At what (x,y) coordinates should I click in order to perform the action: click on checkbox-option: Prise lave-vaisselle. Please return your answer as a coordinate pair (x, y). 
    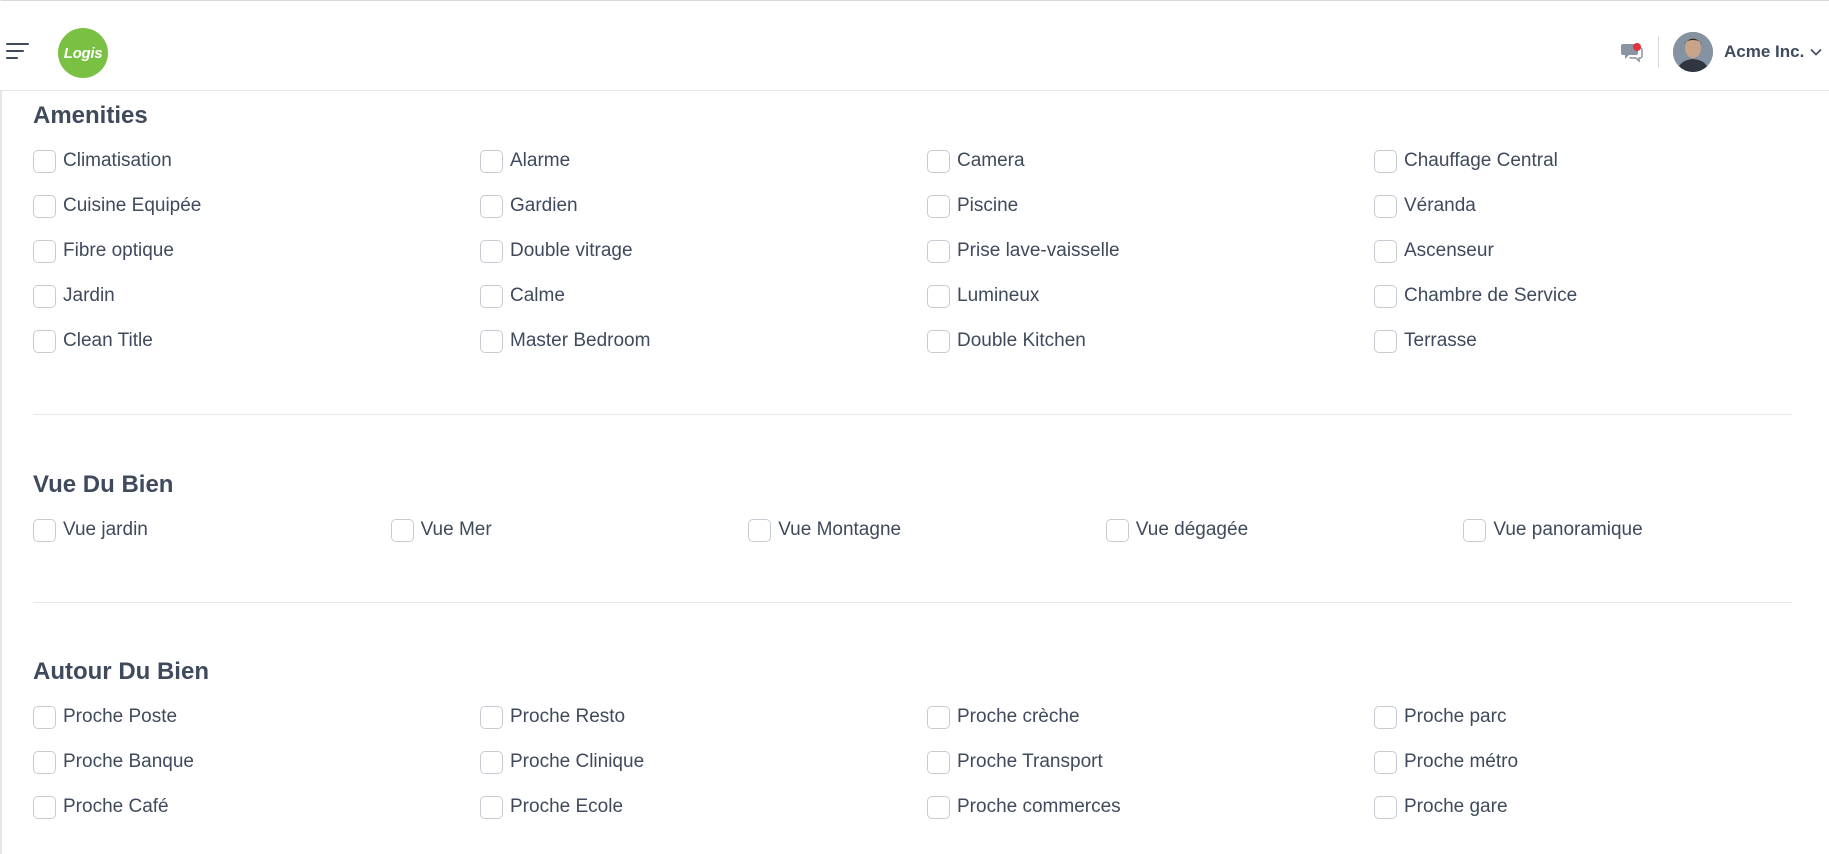
    Looking at the image, I should click on (1150, 251).